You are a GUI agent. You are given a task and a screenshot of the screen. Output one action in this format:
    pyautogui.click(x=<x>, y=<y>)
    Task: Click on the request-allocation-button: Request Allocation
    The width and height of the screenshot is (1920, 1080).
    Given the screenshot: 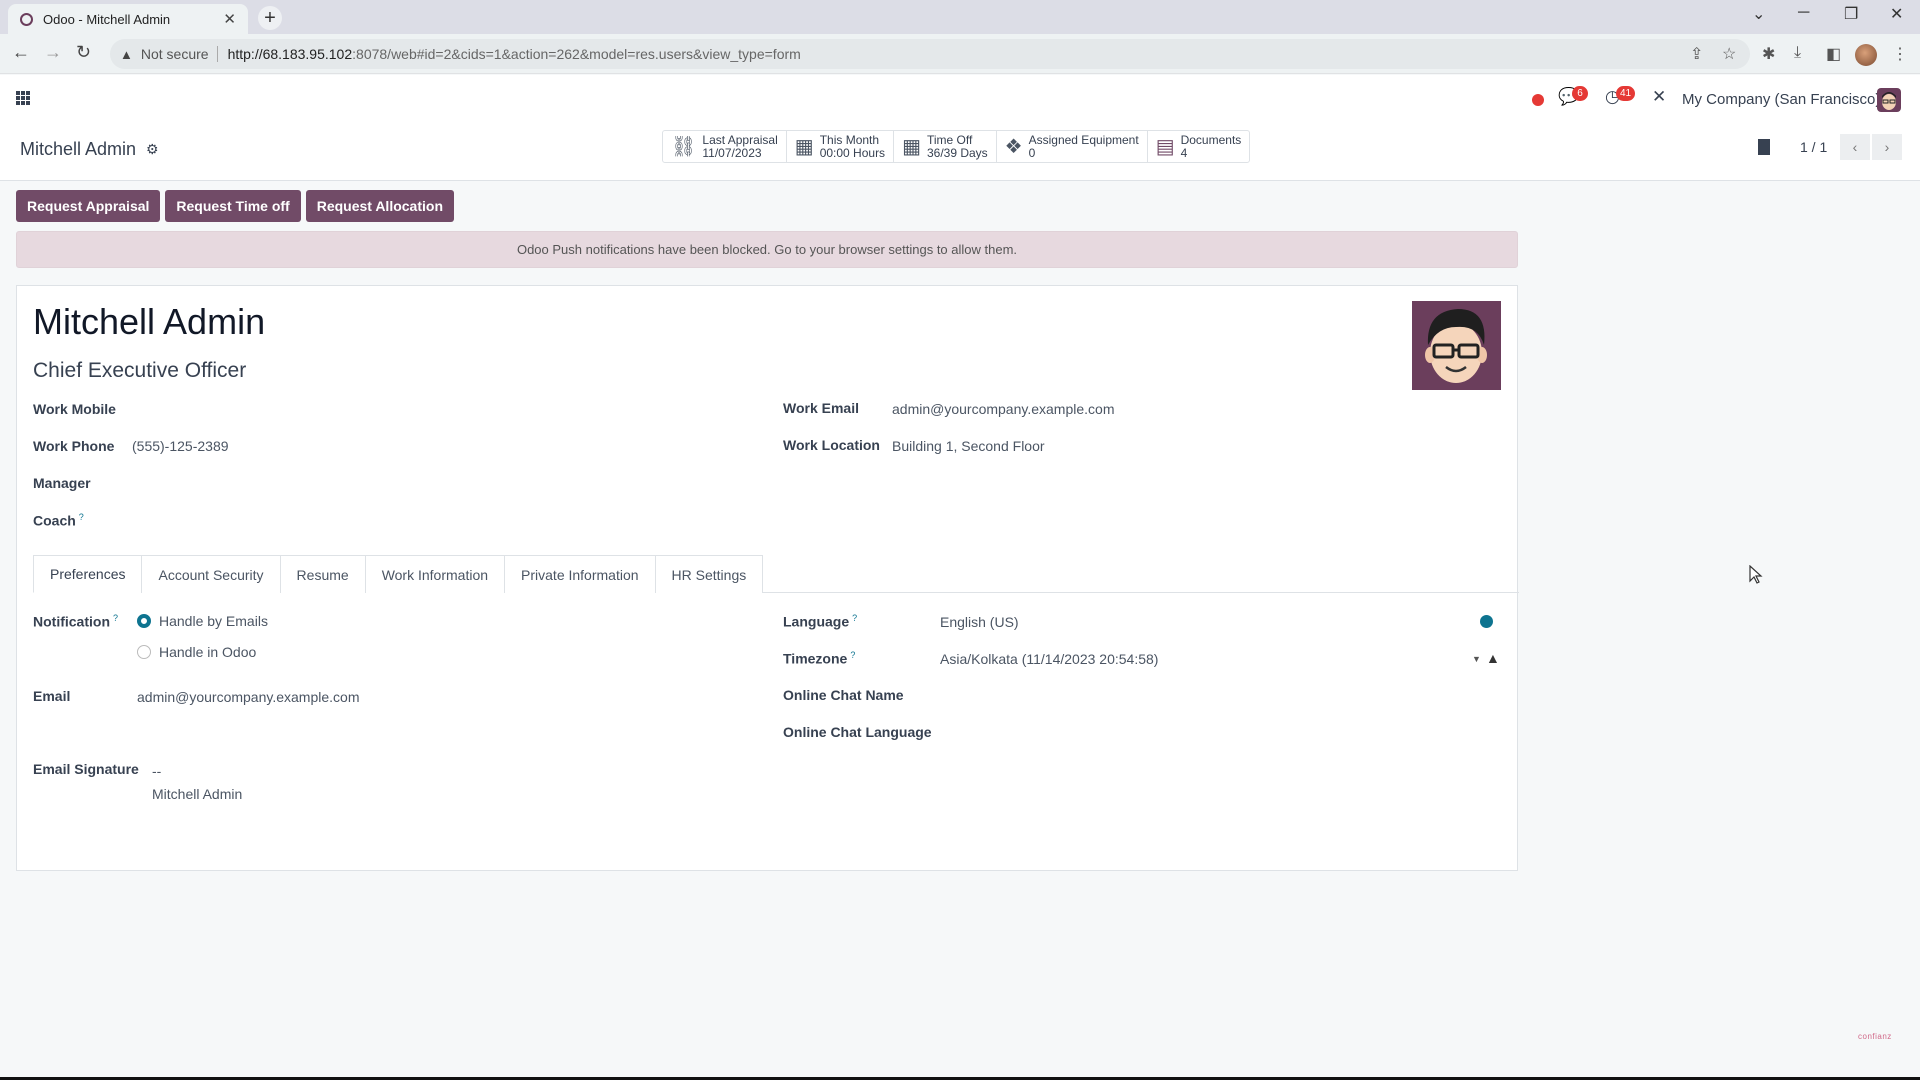 What is the action you would take?
    pyautogui.click(x=379, y=206)
    